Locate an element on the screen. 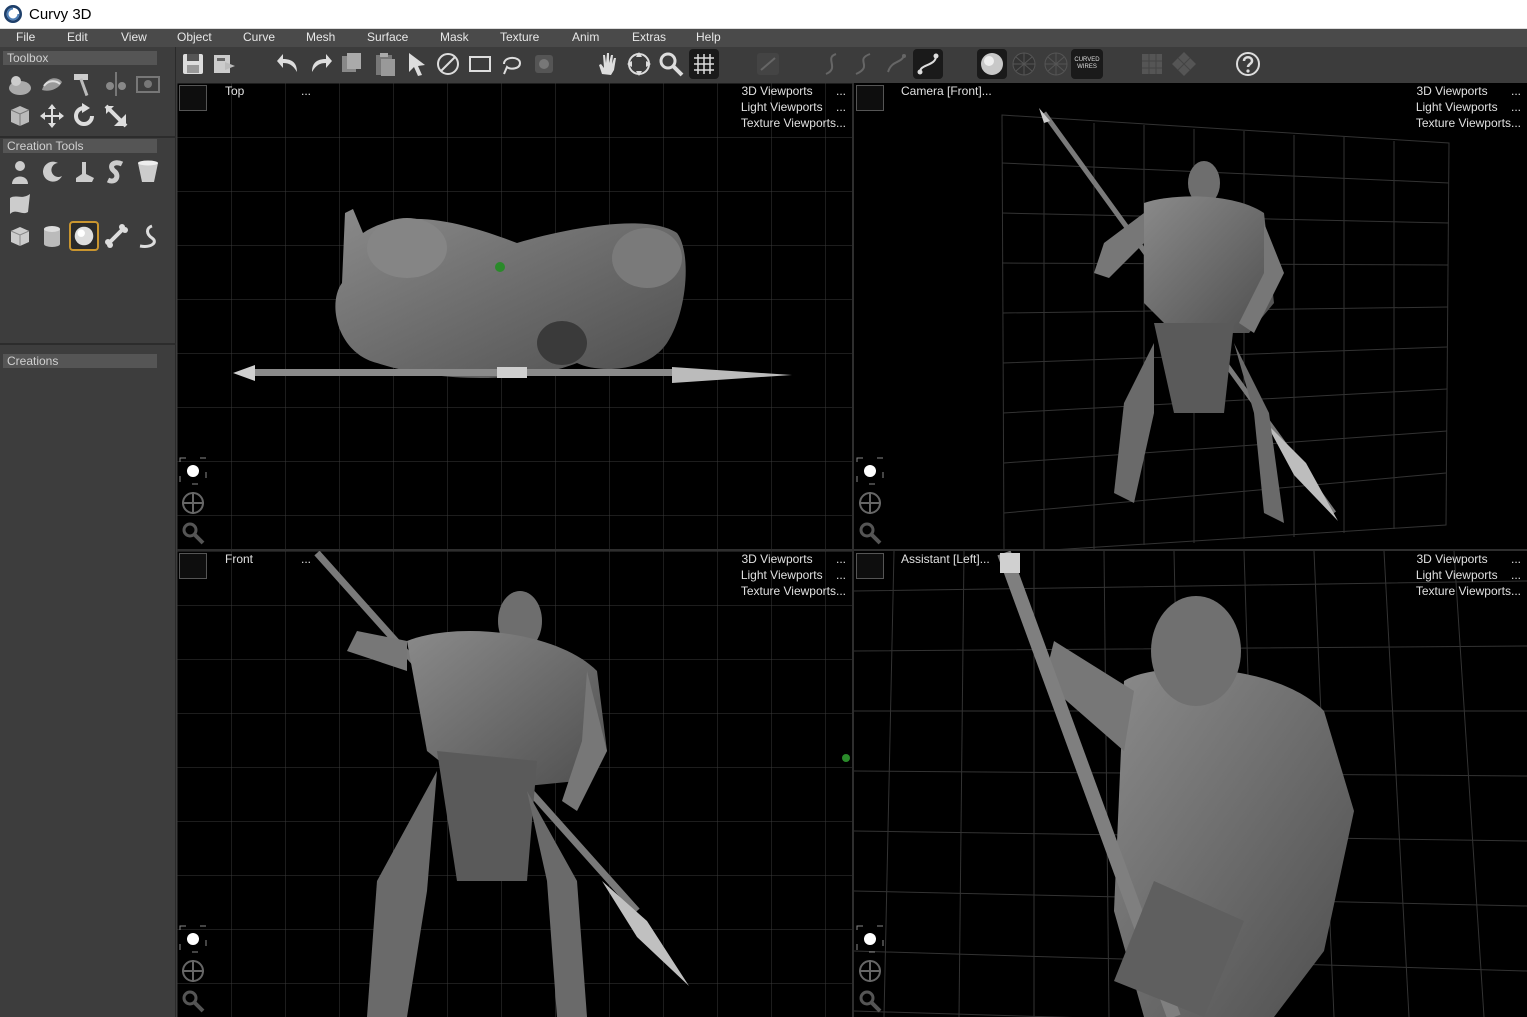 The image size is (1527, 1017). save-as-icon is located at coordinates (225, 64).